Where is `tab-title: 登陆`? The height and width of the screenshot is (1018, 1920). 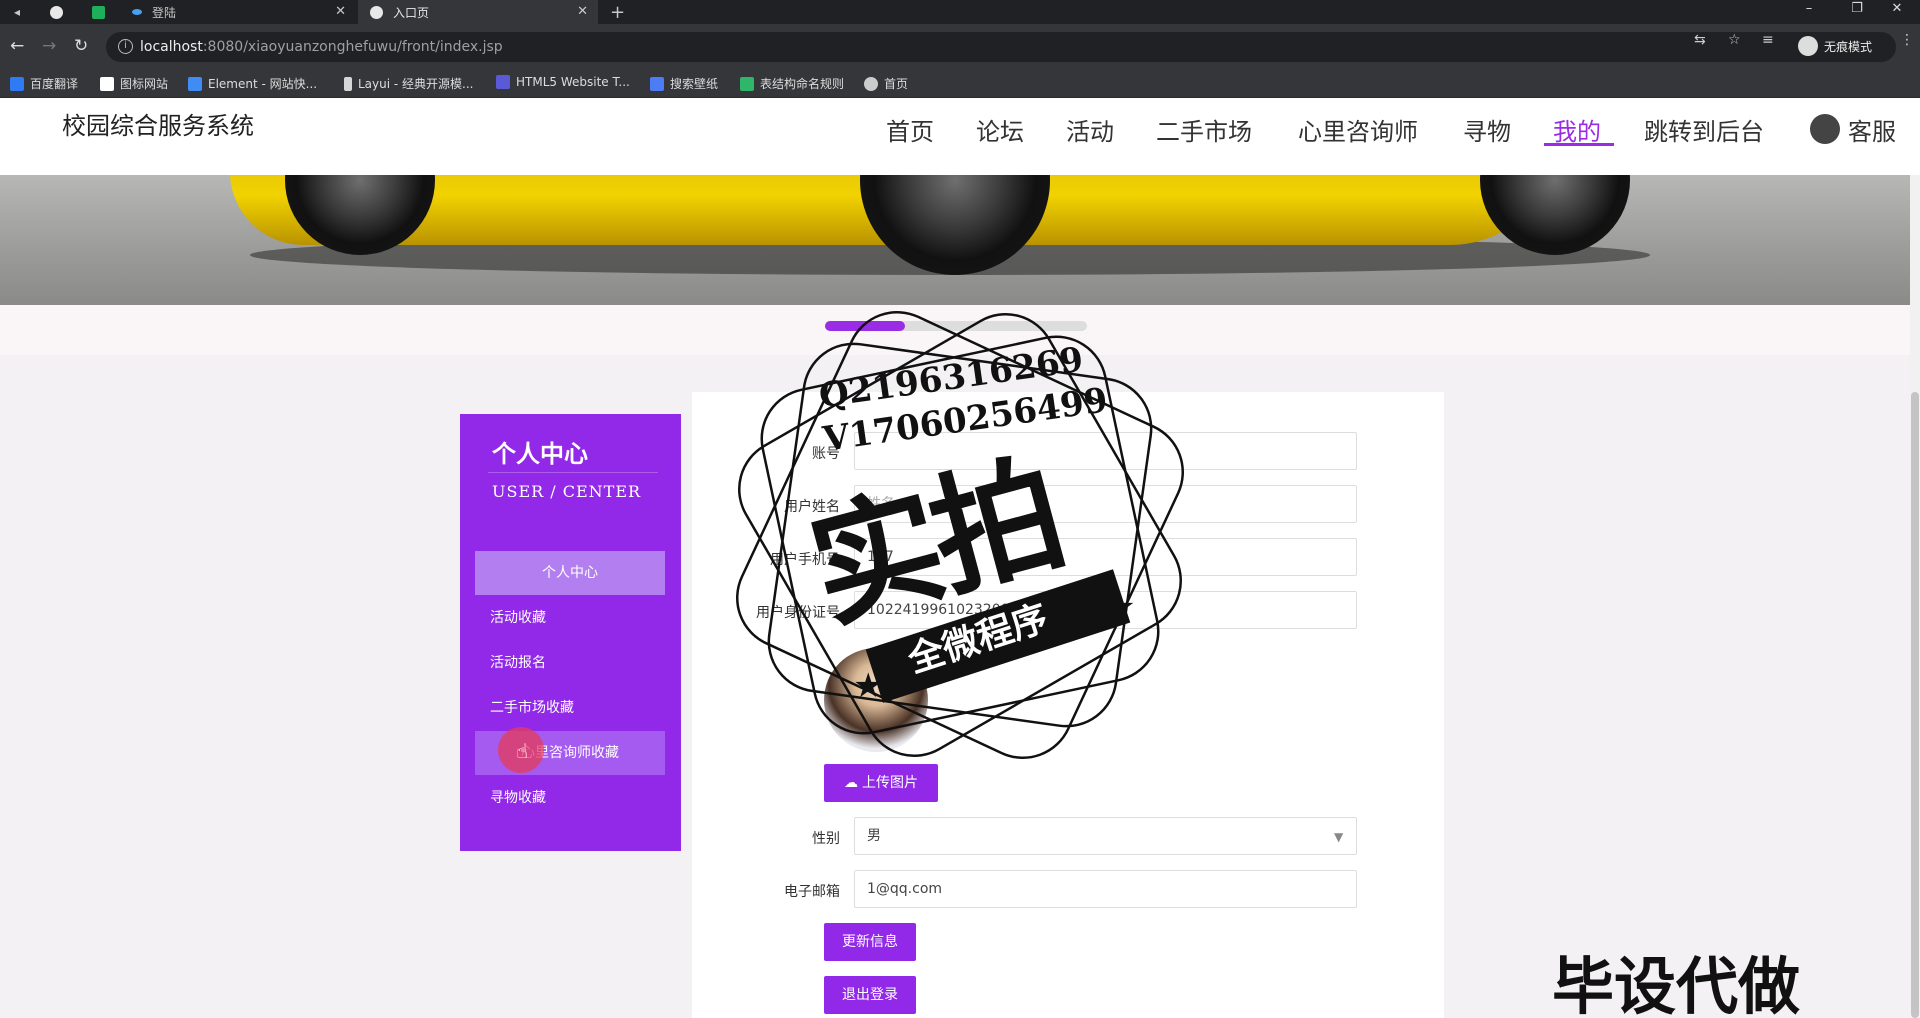
tab-title: 登陆 is located at coordinates (164, 12).